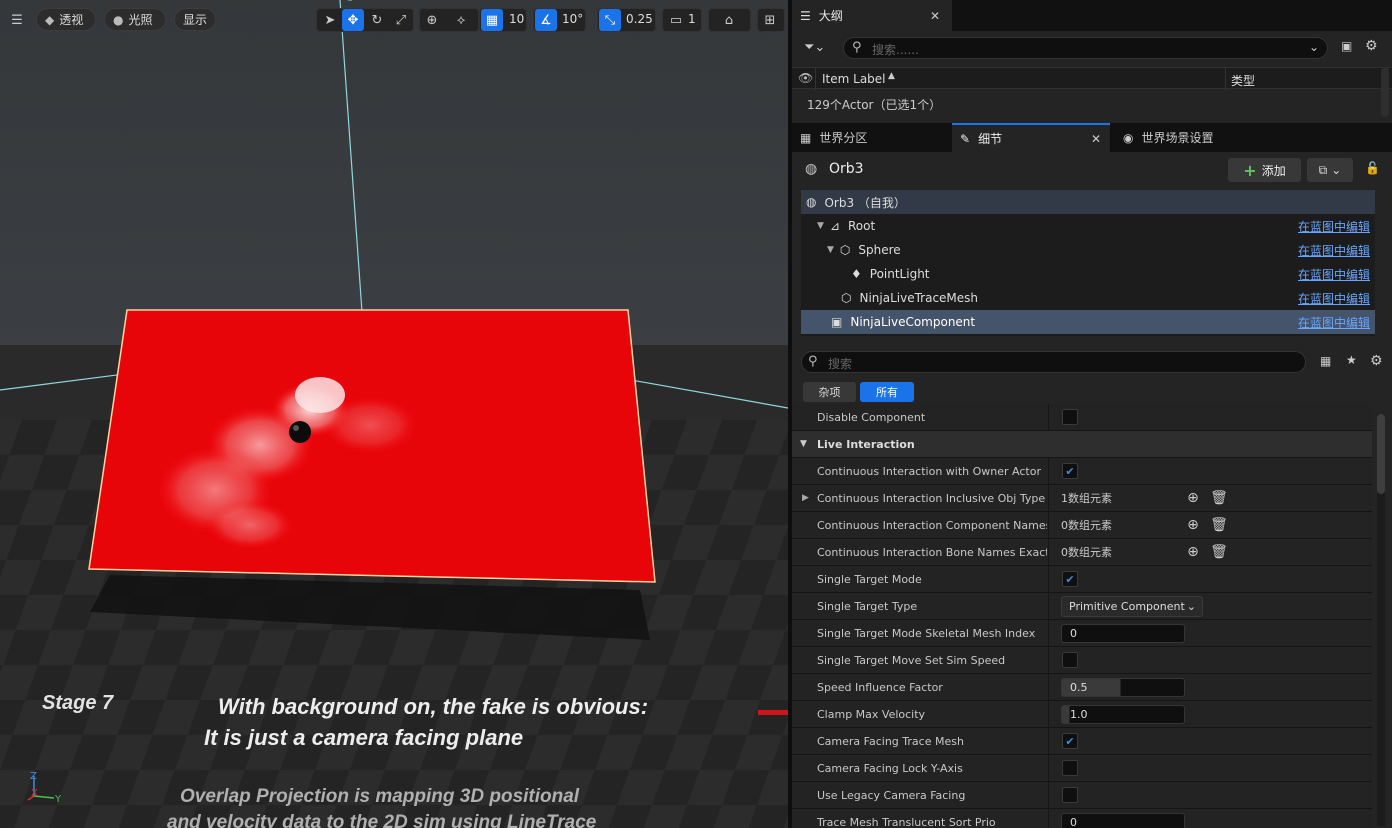  I want to click on search-icon: ⚲, so click(857, 47).